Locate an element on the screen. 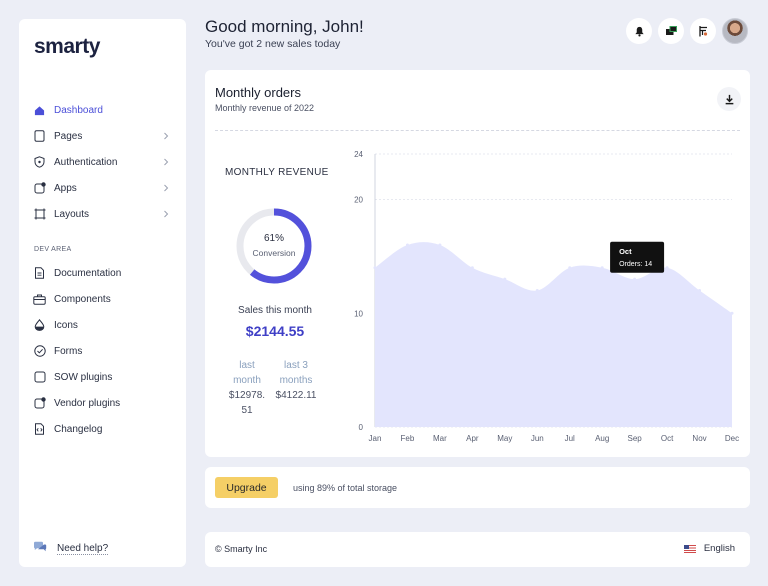 The width and height of the screenshot is (768, 586). download-icon is located at coordinates (729, 99).